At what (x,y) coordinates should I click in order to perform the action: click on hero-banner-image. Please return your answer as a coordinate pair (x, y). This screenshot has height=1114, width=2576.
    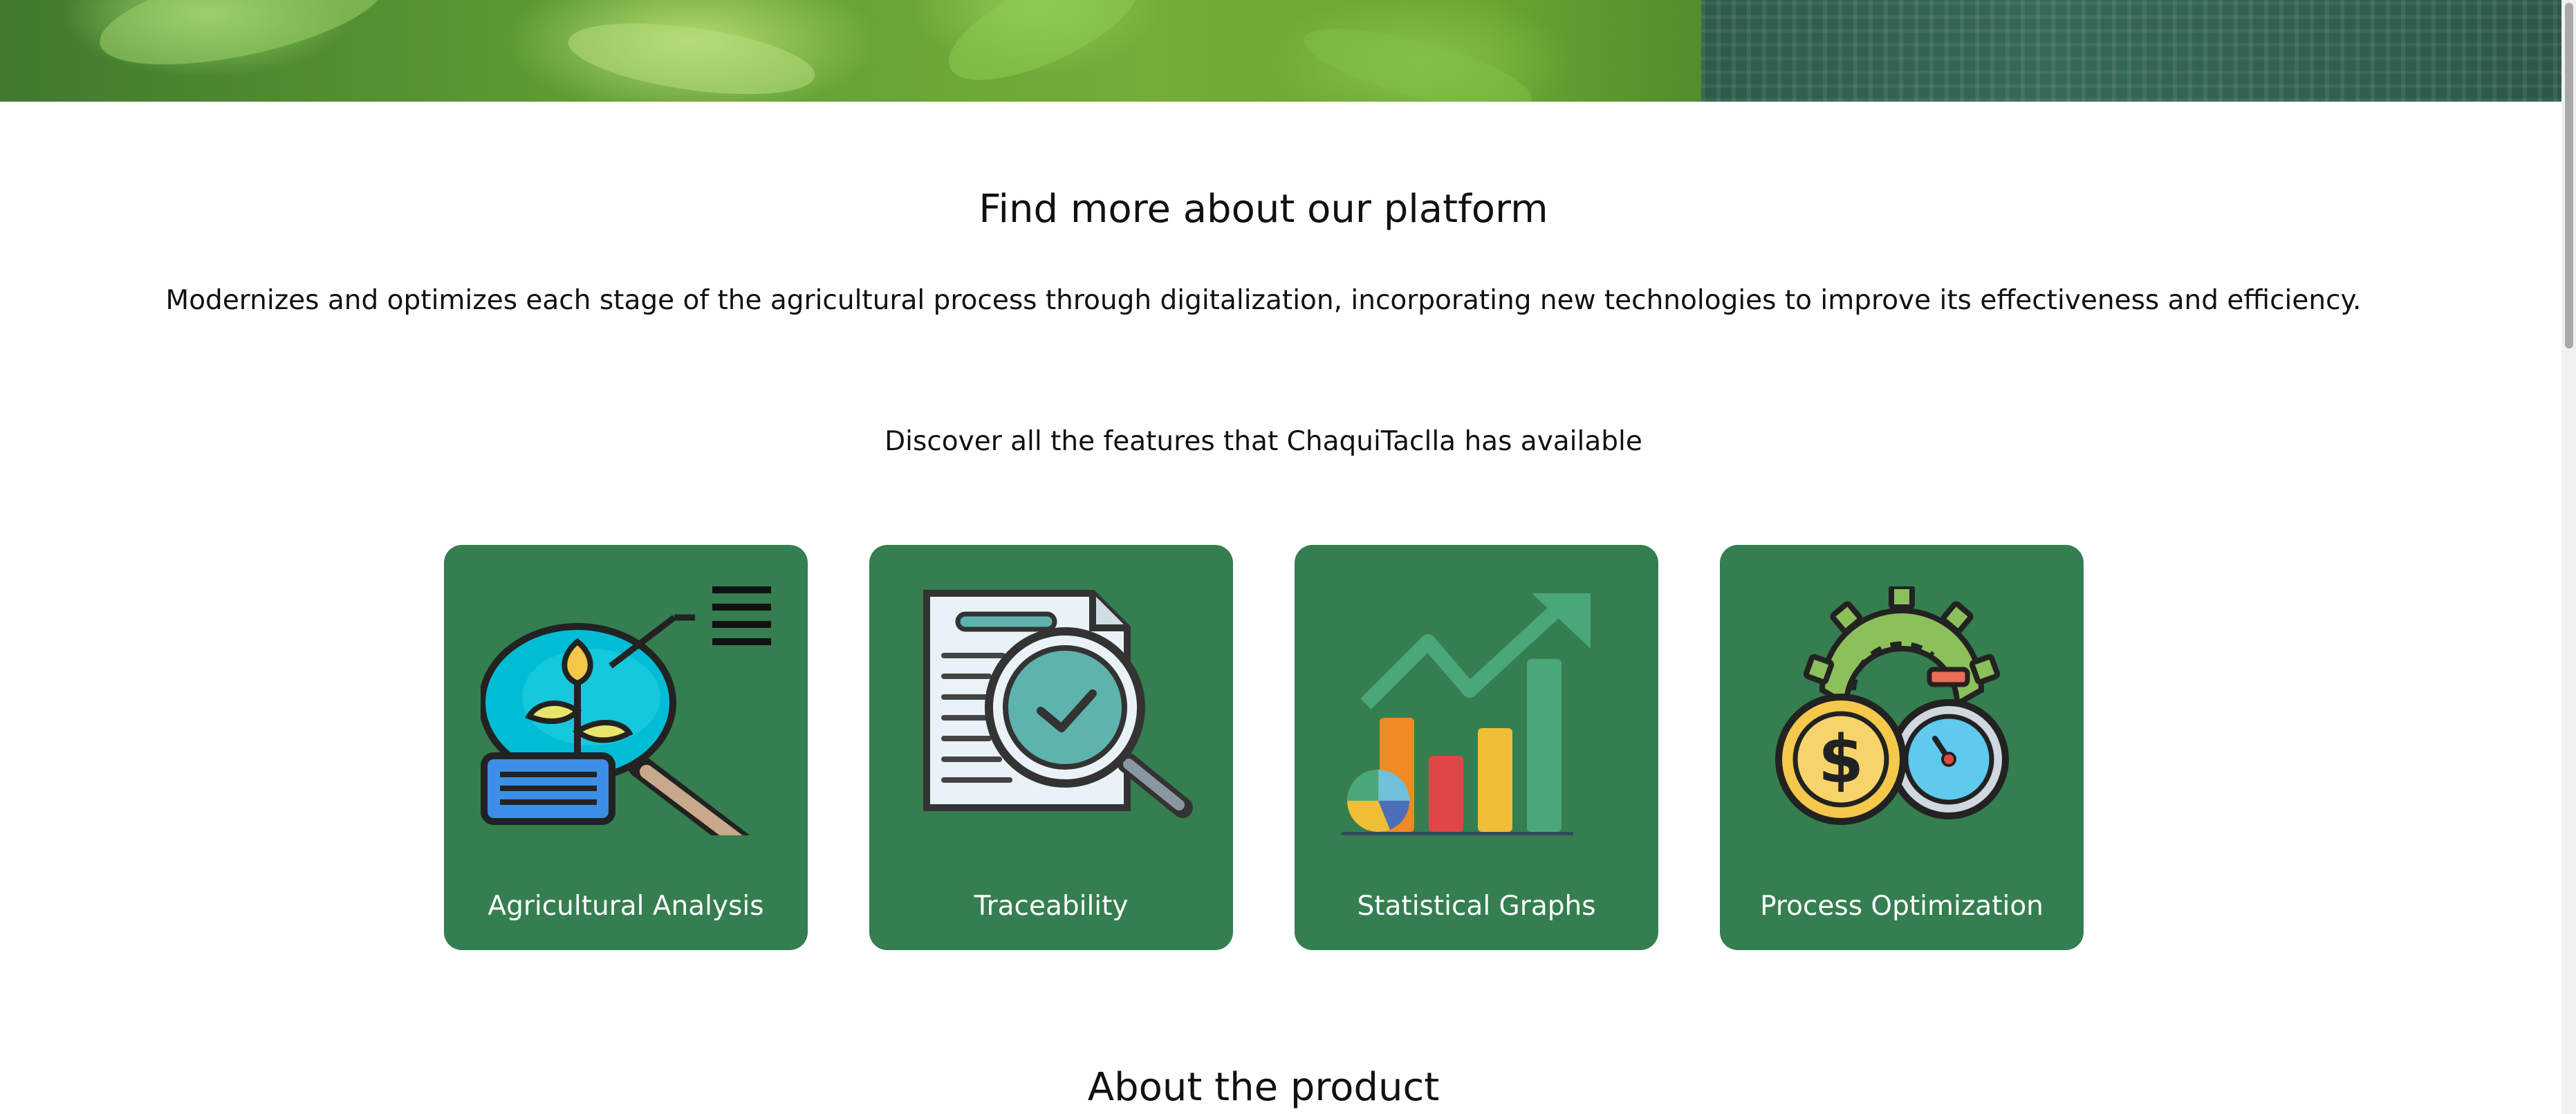
    Looking at the image, I should click on (1281, 51).